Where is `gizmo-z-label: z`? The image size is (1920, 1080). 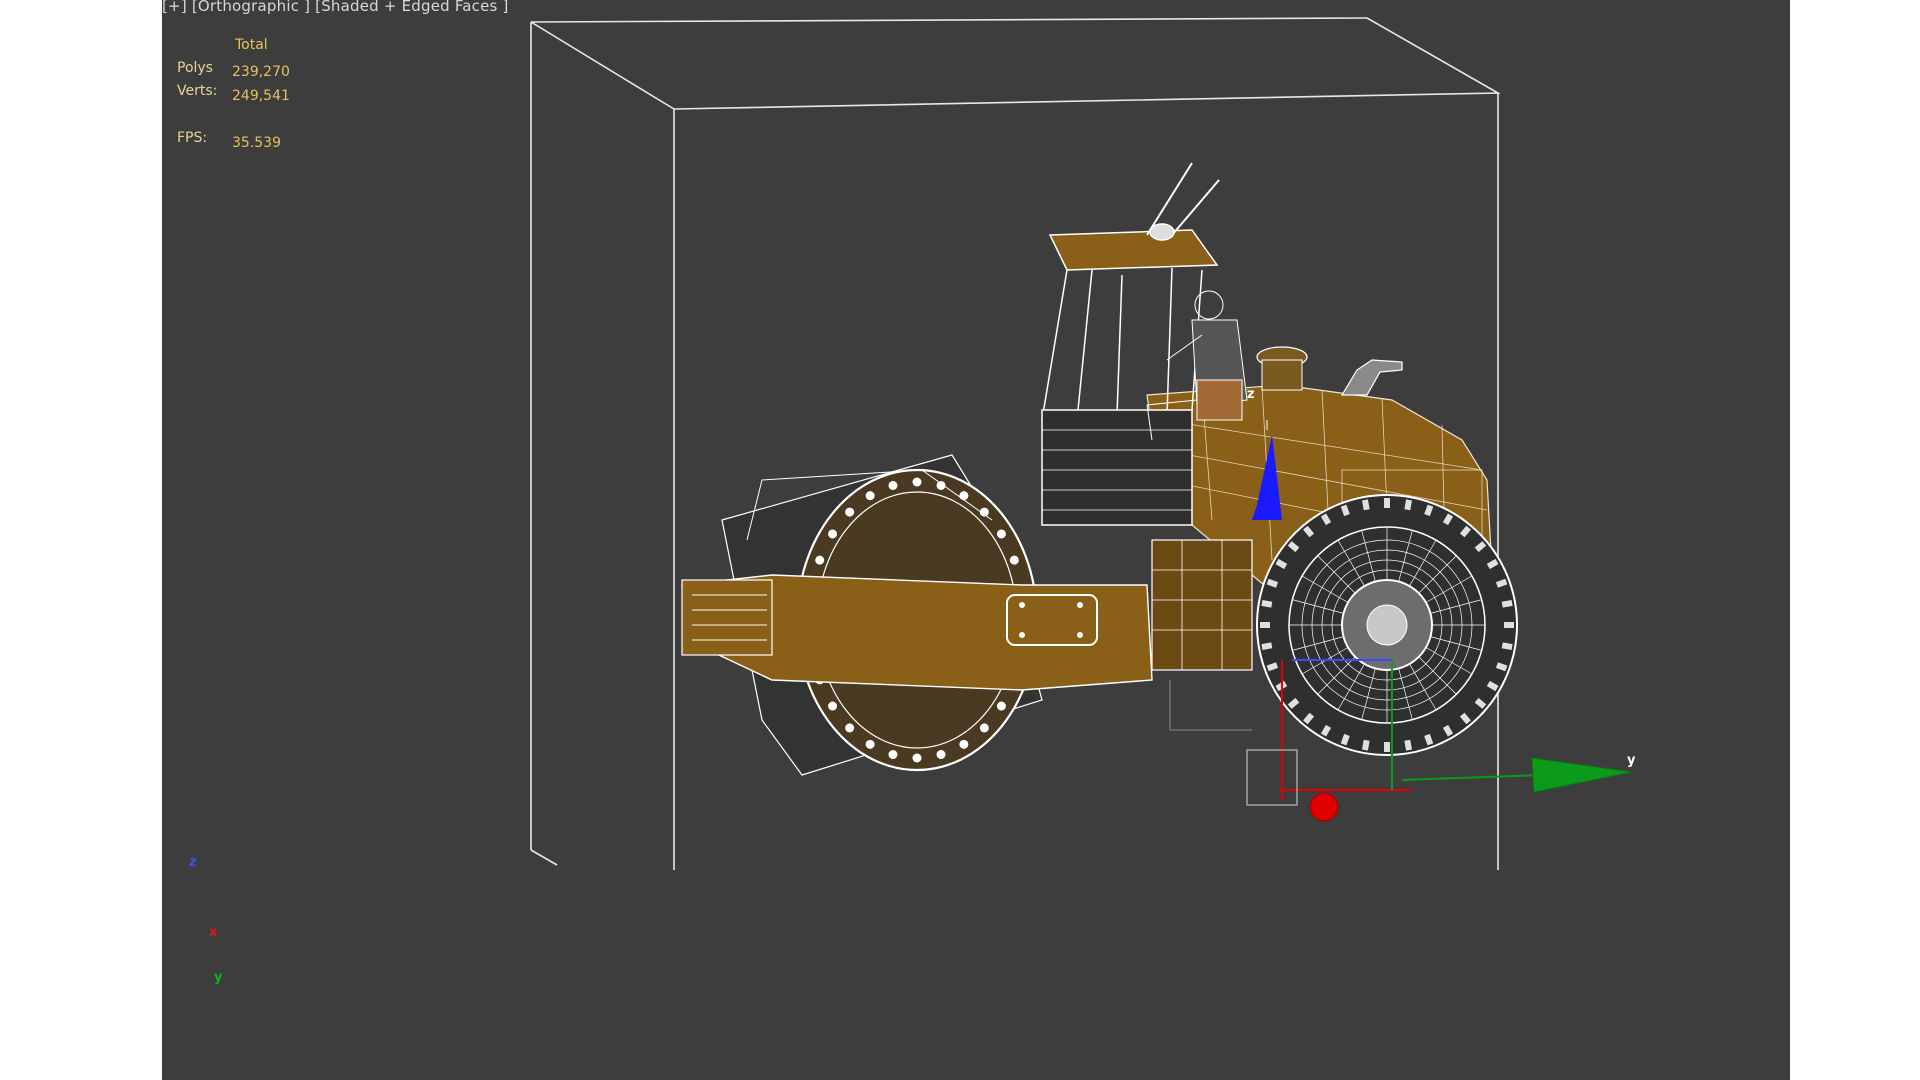
gizmo-z-label: z is located at coordinates (1251, 394).